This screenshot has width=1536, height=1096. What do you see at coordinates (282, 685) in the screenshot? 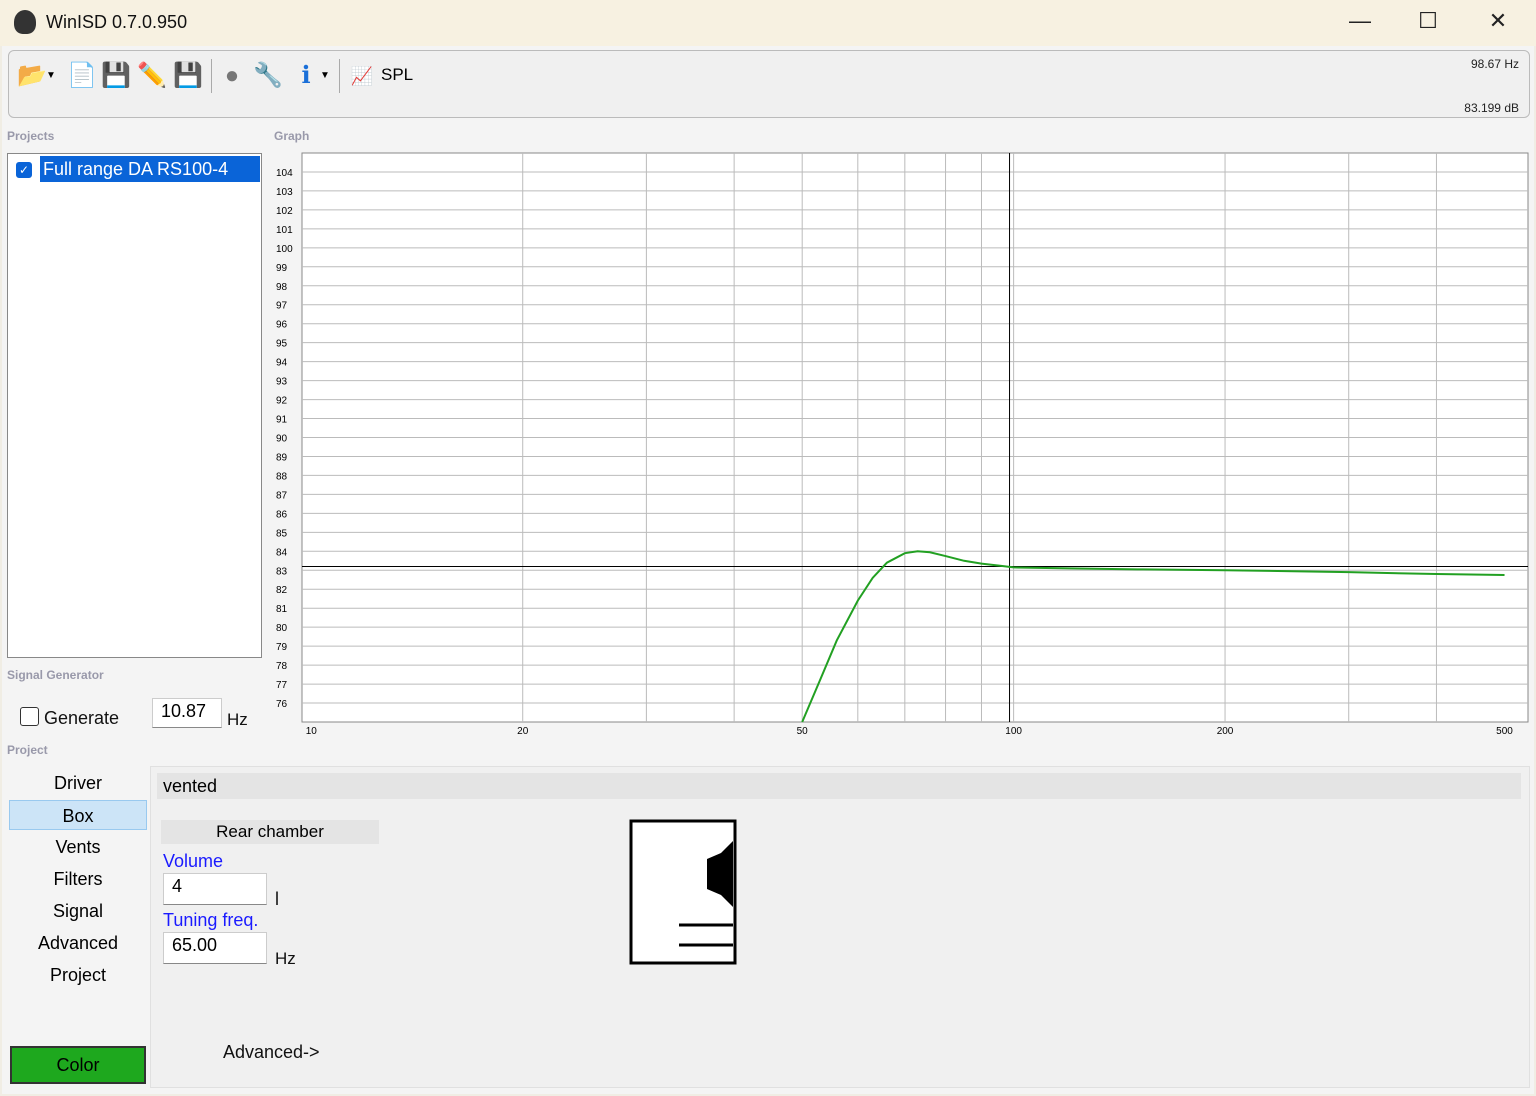
I see `y-tick-label: 77` at bounding box center [282, 685].